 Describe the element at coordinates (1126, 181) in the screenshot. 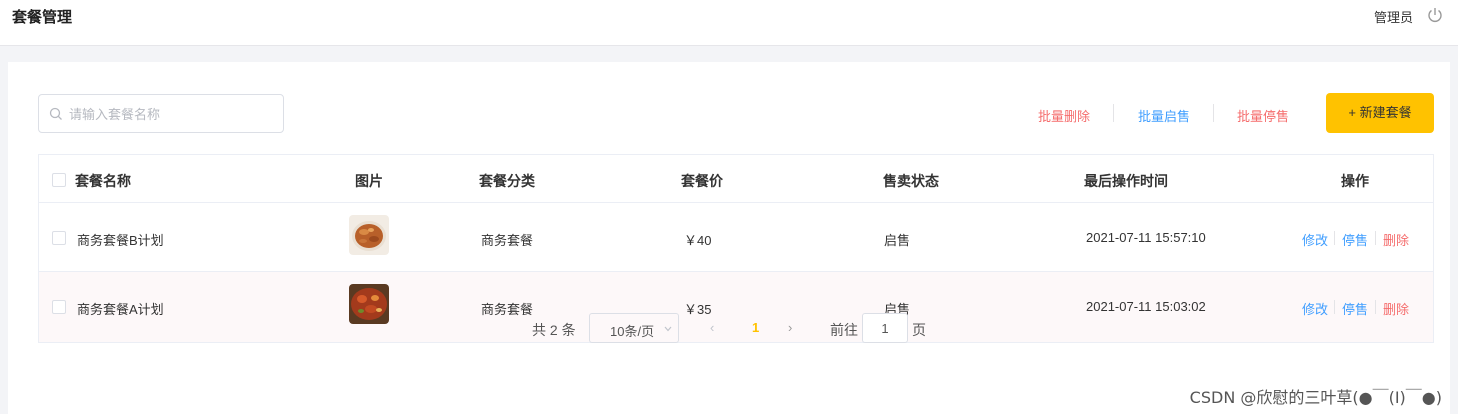

I see `column-header: 最后操作时间` at that location.